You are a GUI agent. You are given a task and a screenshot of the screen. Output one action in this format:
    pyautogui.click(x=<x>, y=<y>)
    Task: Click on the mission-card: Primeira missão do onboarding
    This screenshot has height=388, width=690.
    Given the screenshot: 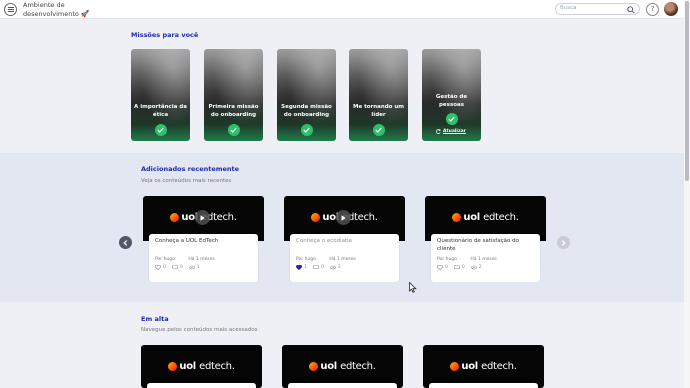 What is the action you would take?
    pyautogui.click(x=233, y=95)
    